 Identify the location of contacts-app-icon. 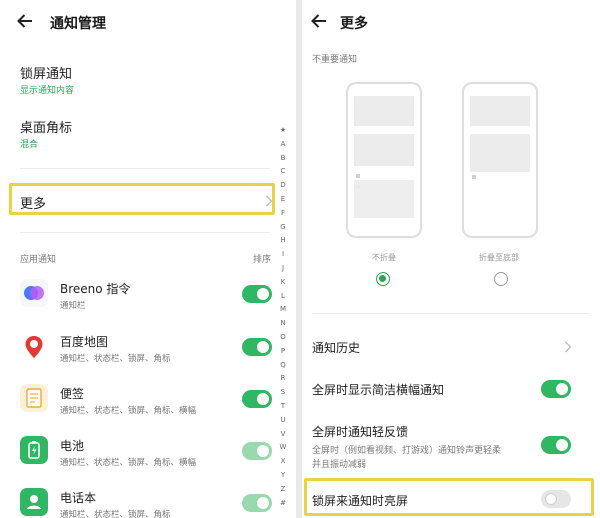
(34, 502).